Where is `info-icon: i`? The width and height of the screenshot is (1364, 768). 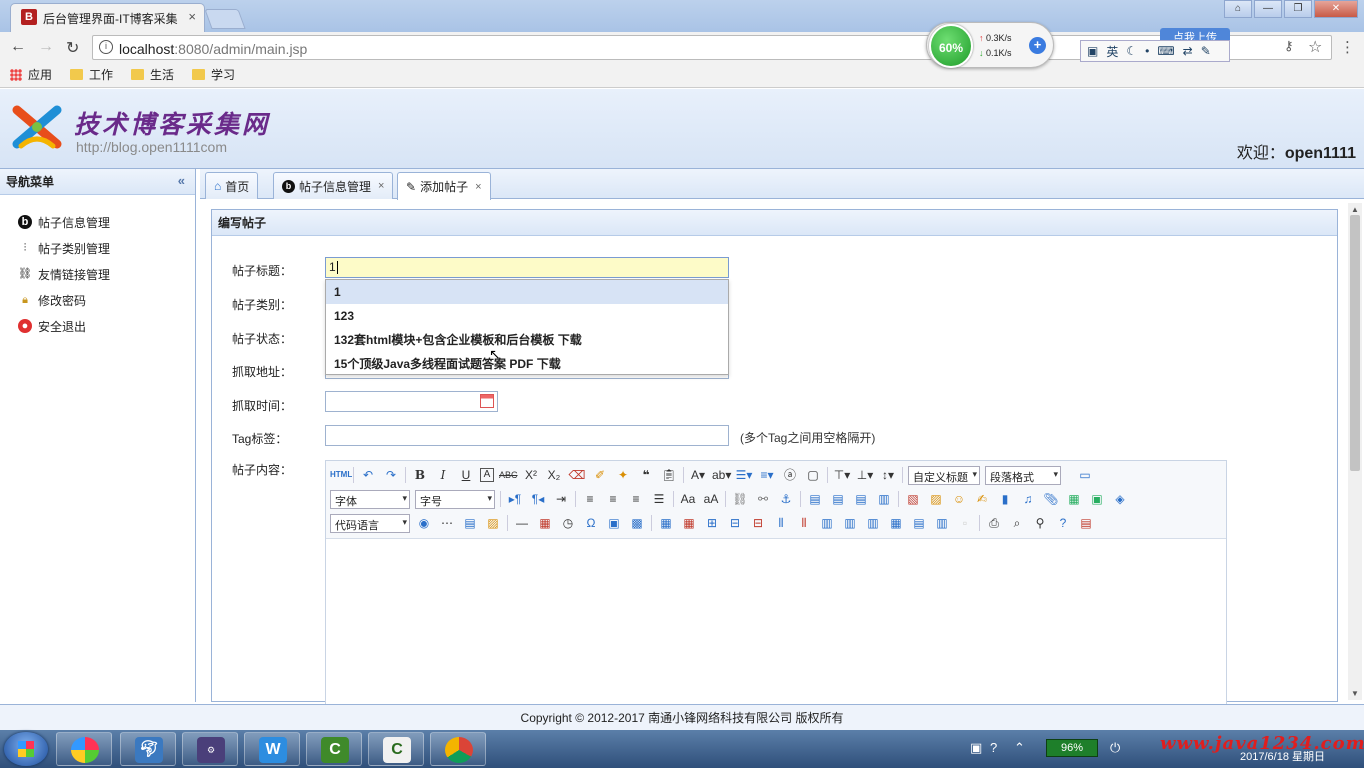
info-icon: i is located at coordinates (106, 47).